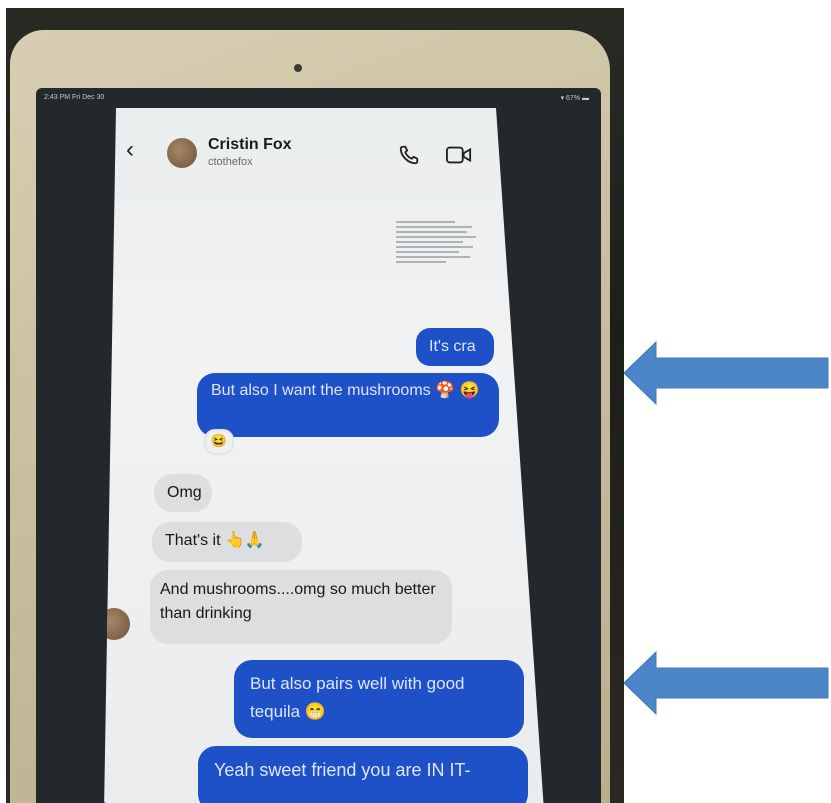 The height and width of the screenshot is (803, 831). I want to click on message-bubble: It's cra, so click(455, 347).